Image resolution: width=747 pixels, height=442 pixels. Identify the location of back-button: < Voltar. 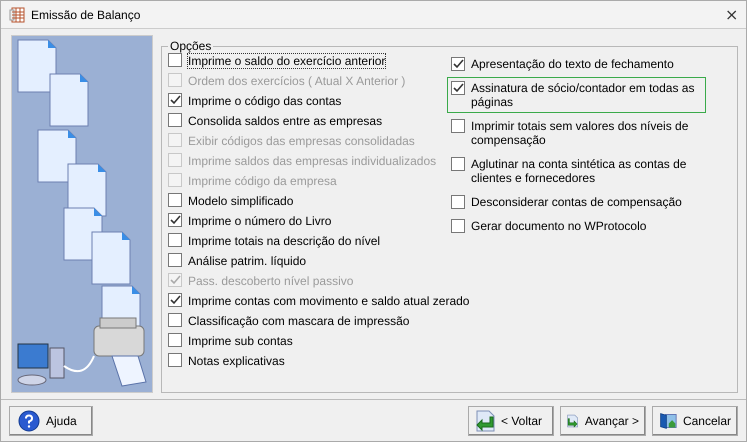
(511, 421).